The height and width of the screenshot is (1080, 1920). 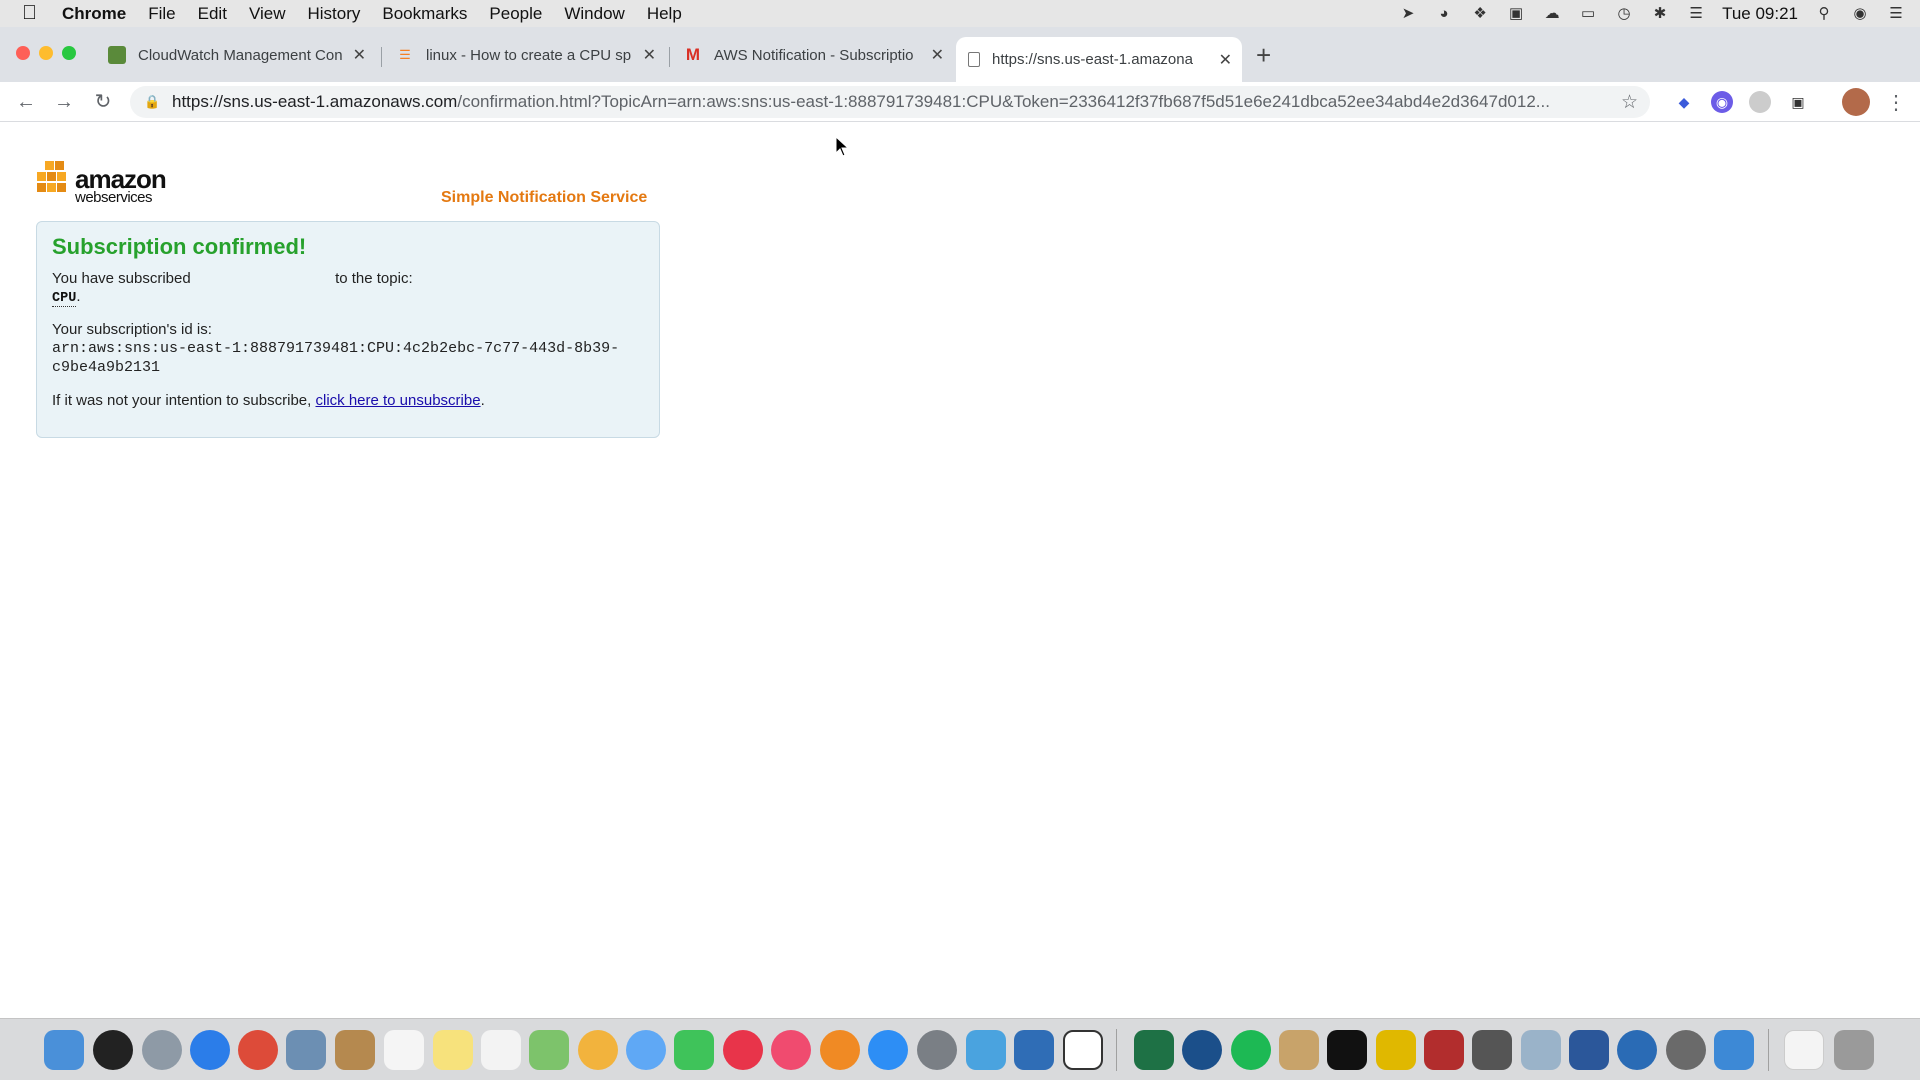 What do you see at coordinates (121, 185) in the screenshot?
I see `aws-logo-text: amazon webservices` at bounding box center [121, 185].